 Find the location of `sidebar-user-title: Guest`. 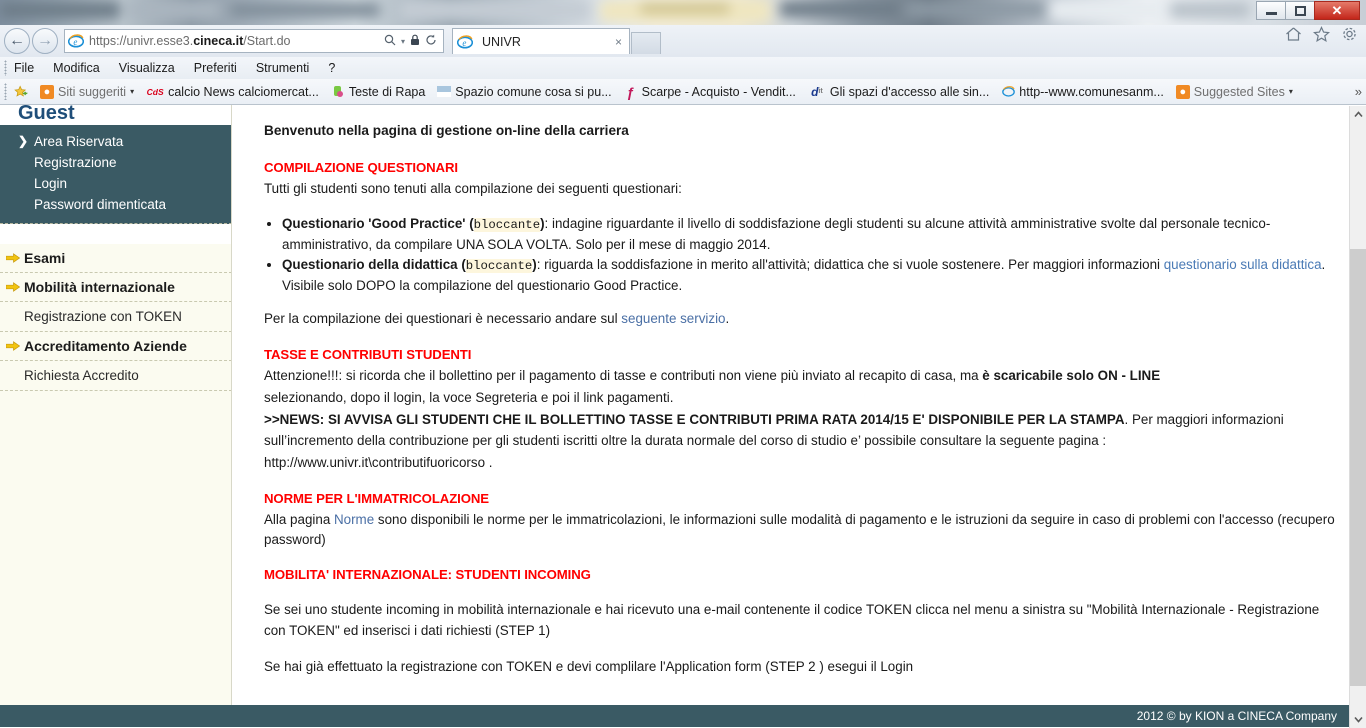

sidebar-user-title: Guest is located at coordinates (116, 115).